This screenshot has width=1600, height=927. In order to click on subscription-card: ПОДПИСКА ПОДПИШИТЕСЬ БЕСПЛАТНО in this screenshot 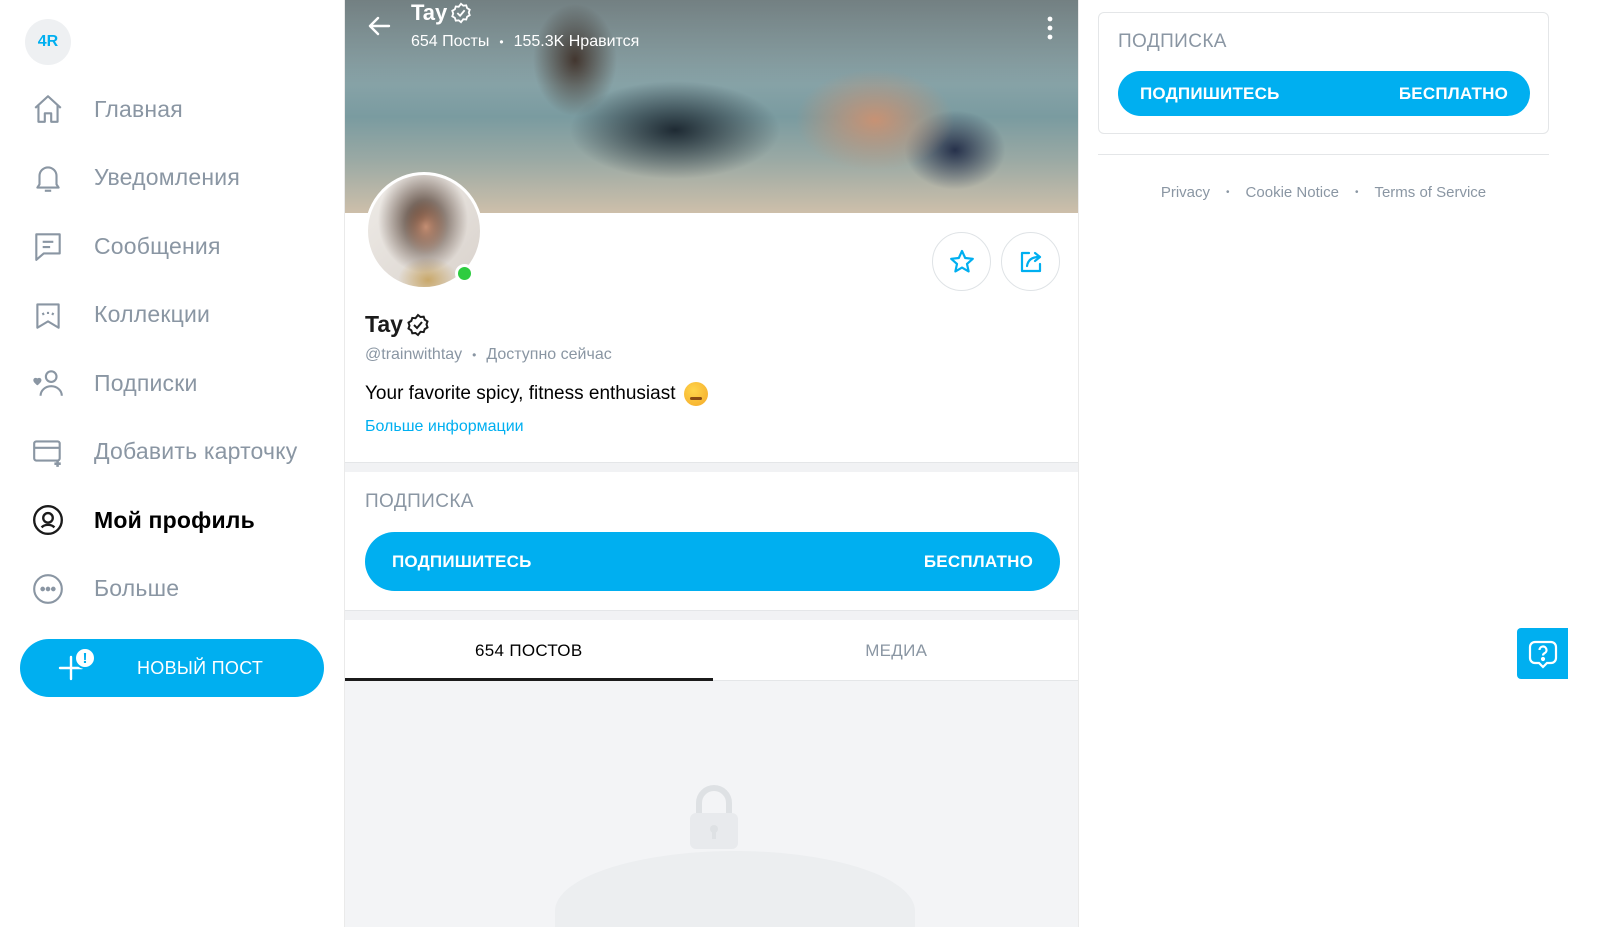, I will do `click(1323, 73)`.